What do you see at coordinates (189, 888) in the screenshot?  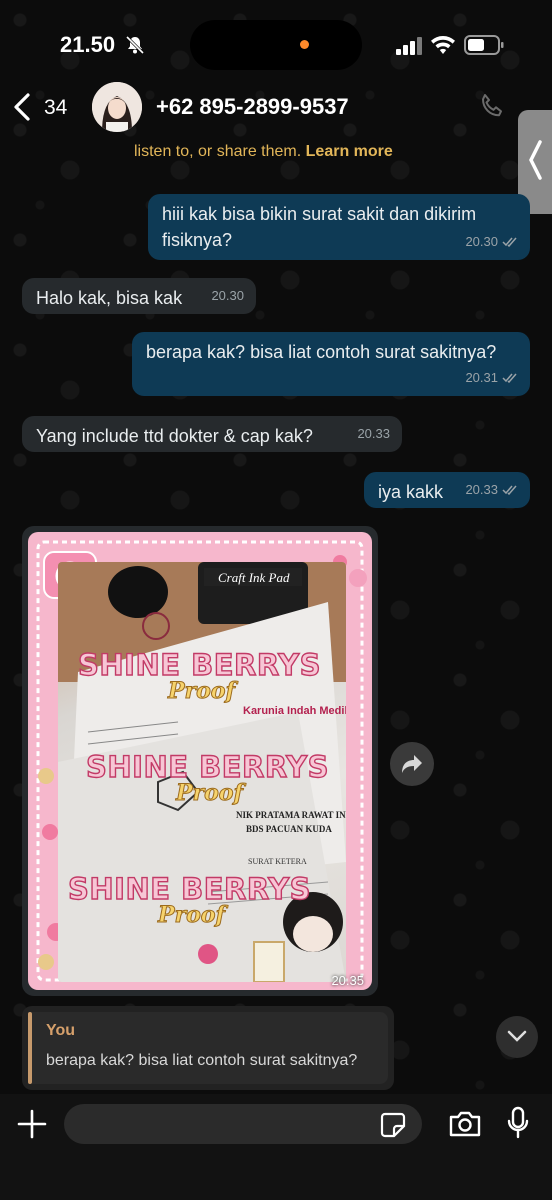 I see `watermark-main-3: SHINE BERRYS` at bounding box center [189, 888].